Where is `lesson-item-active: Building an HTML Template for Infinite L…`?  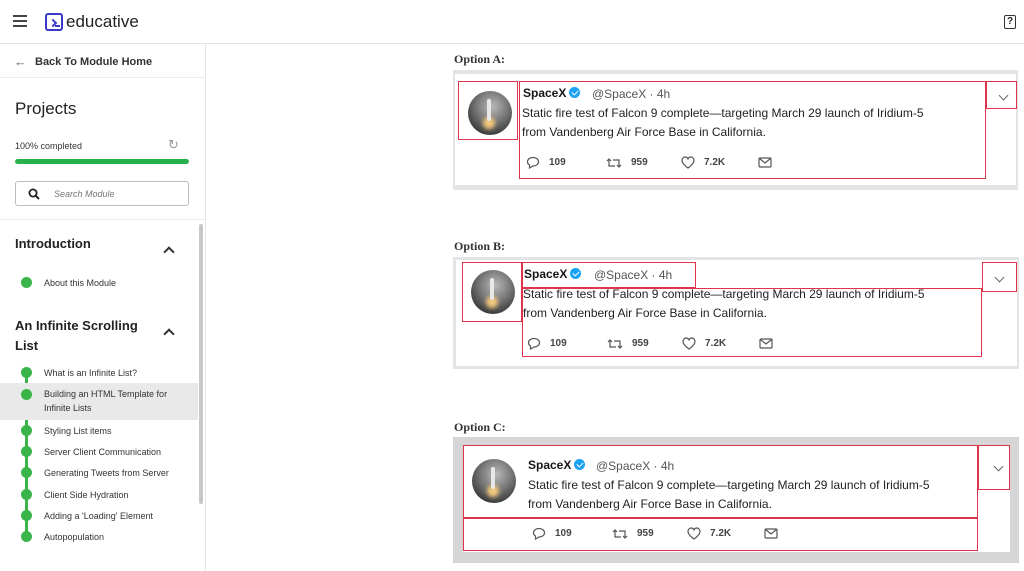
lesson-item-active: Building an HTML Template for Infinite L… is located at coordinates (99, 401).